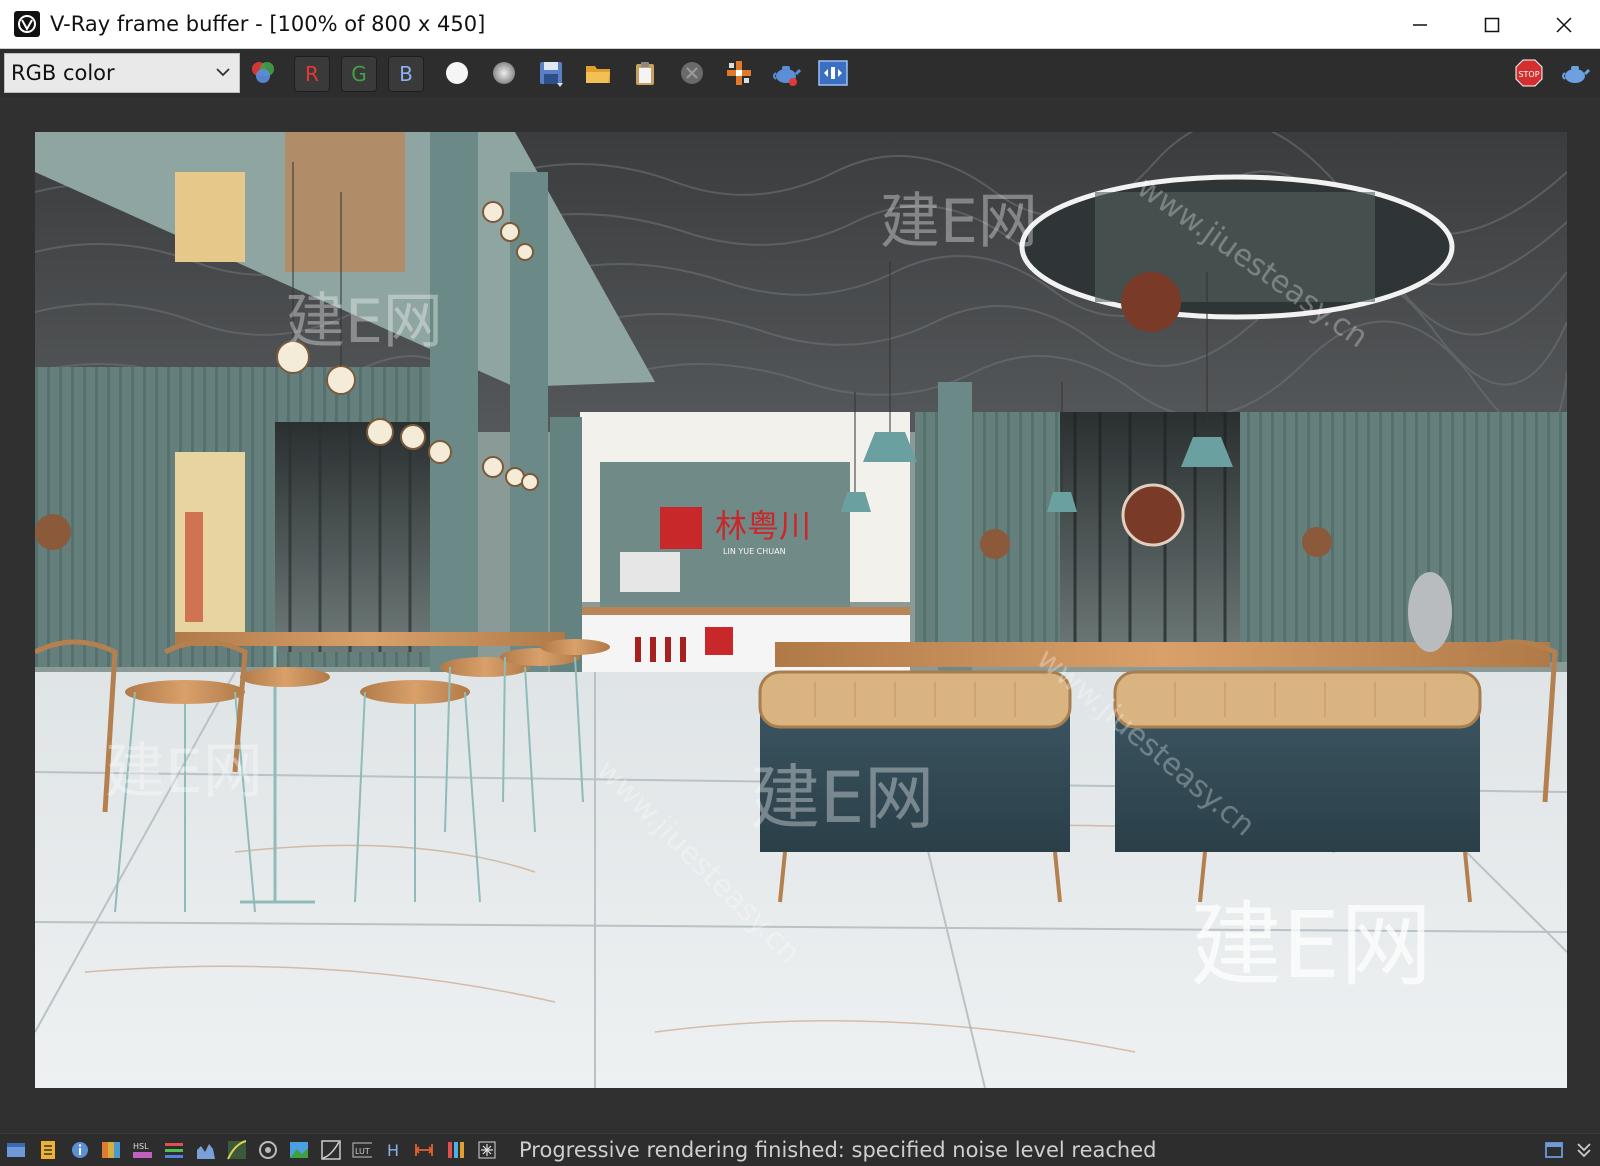  I want to click on color-bars-icon, so click(456, 1150).